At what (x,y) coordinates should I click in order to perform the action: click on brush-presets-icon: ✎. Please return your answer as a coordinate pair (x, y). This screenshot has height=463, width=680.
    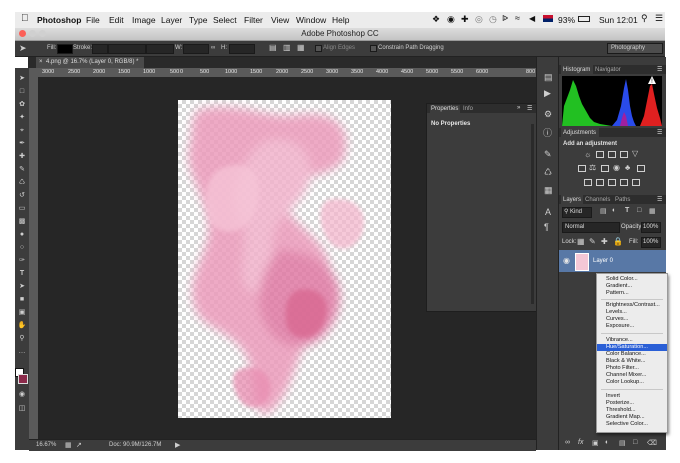
    Looking at the image, I should click on (548, 154).